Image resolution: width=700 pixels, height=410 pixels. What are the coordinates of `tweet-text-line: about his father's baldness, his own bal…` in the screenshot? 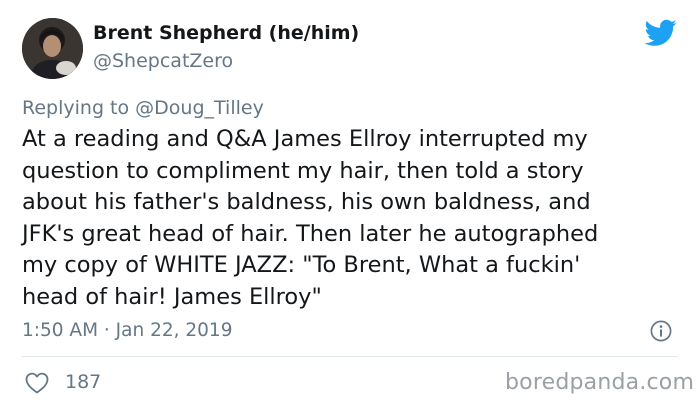 It's located at (306, 202).